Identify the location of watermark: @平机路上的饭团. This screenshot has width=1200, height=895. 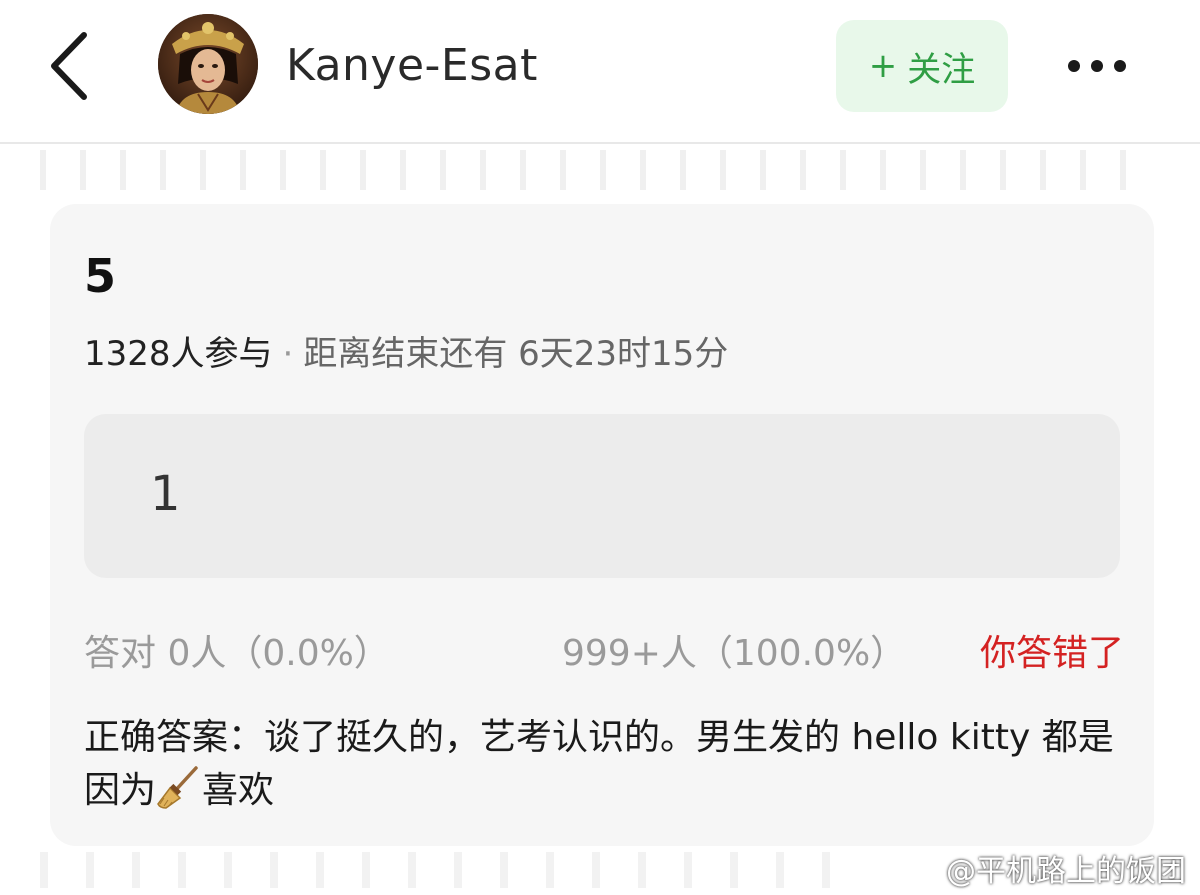
(1043, 868).